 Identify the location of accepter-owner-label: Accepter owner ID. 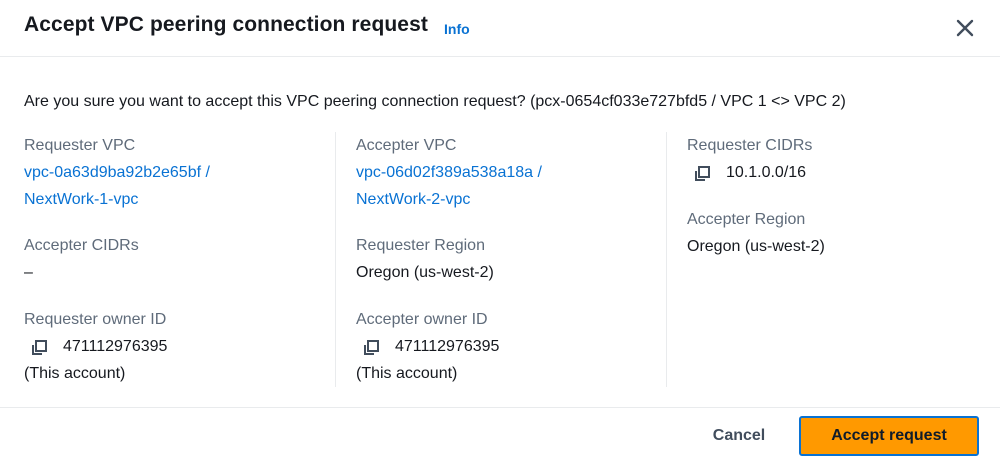
(422, 319).